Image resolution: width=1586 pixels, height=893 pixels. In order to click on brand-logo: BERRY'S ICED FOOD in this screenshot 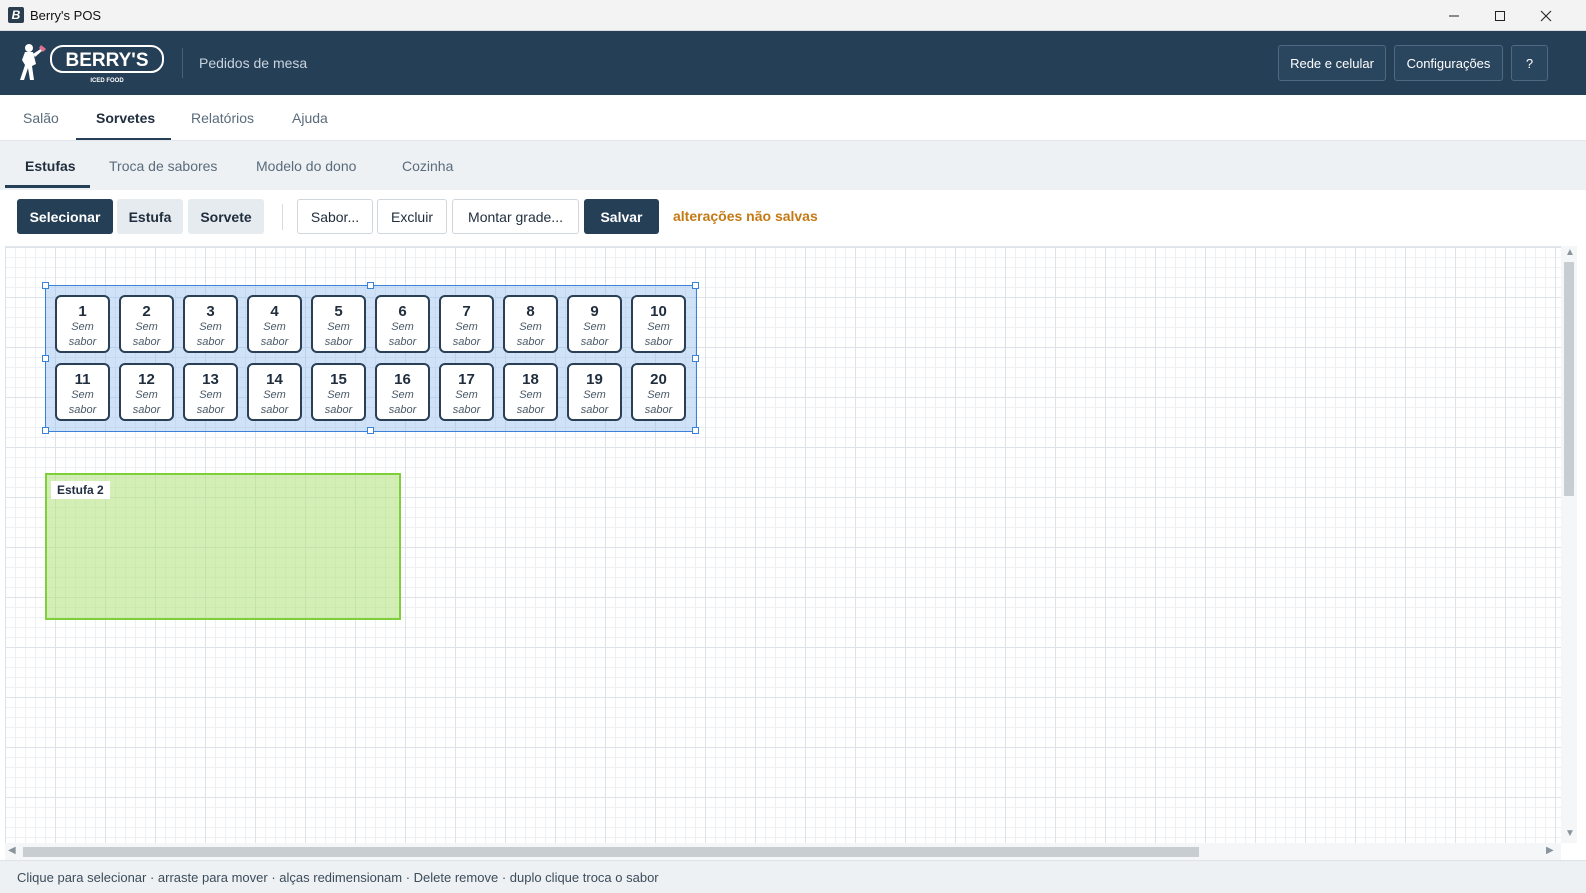, I will do `click(92, 64)`.